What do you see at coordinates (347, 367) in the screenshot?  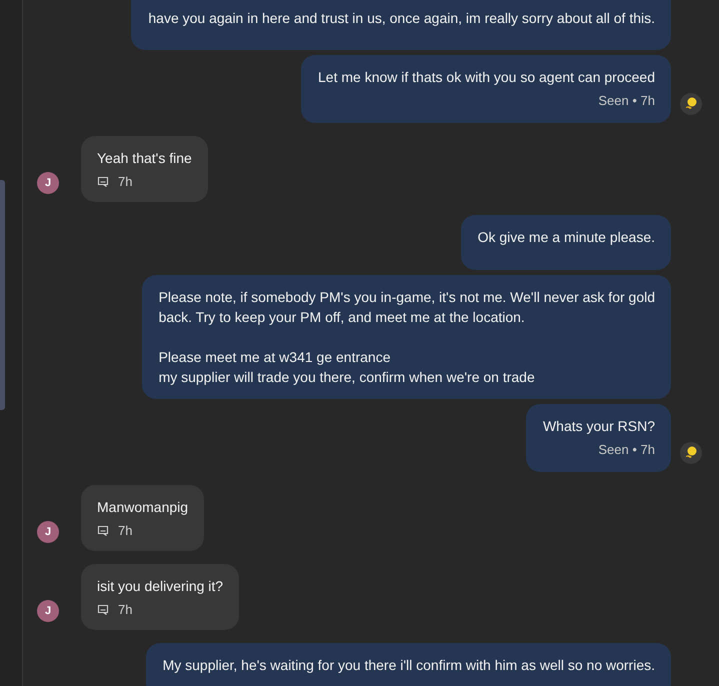 I see `message-text: Please meet me at w341 ge entrance my supplier will trade you there, confirm when we're on trade` at bounding box center [347, 367].